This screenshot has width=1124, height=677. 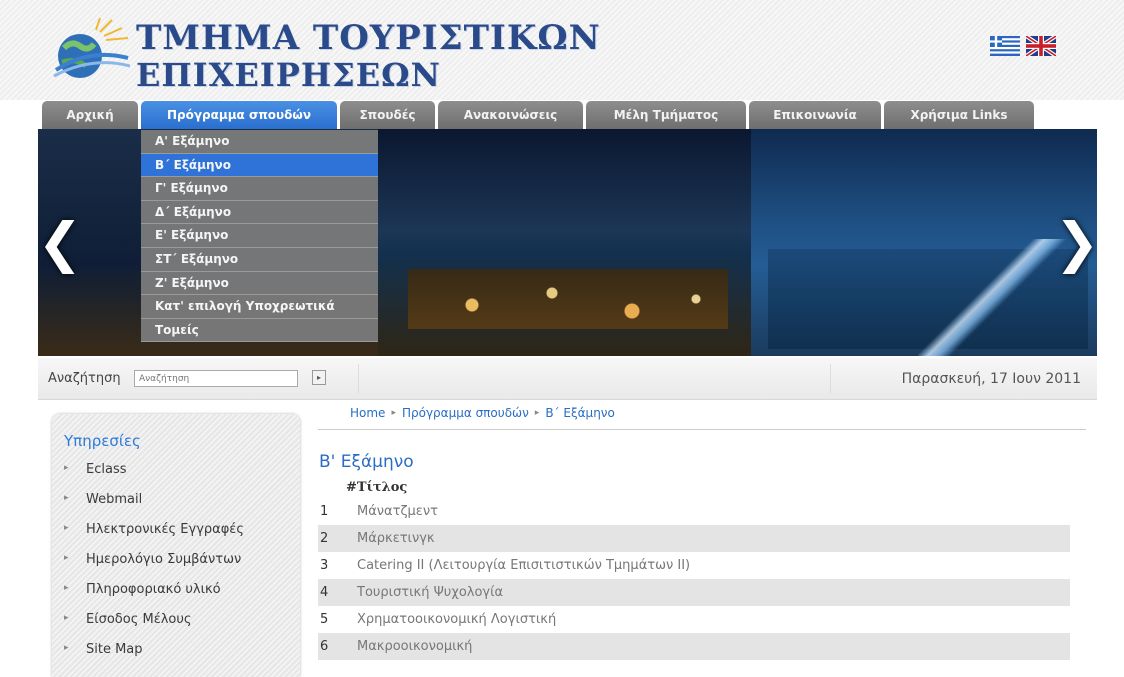 I want to click on sidebar-item-label: Webmail, so click(x=114, y=499).